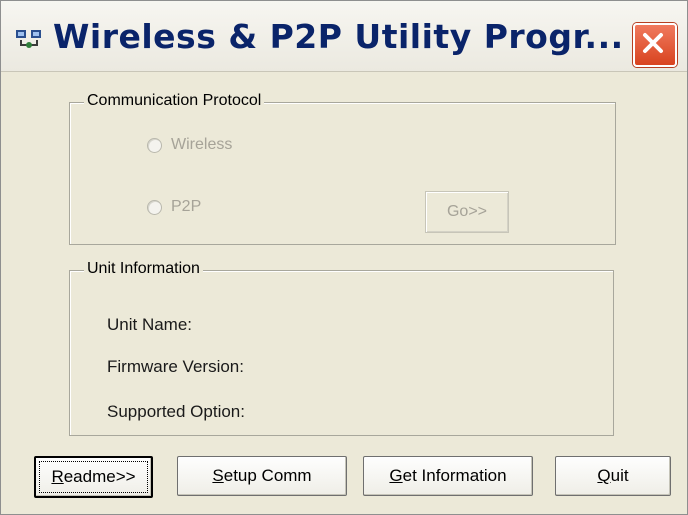  I want to click on setup-comm-button-label: Setup Comm, so click(262, 475).